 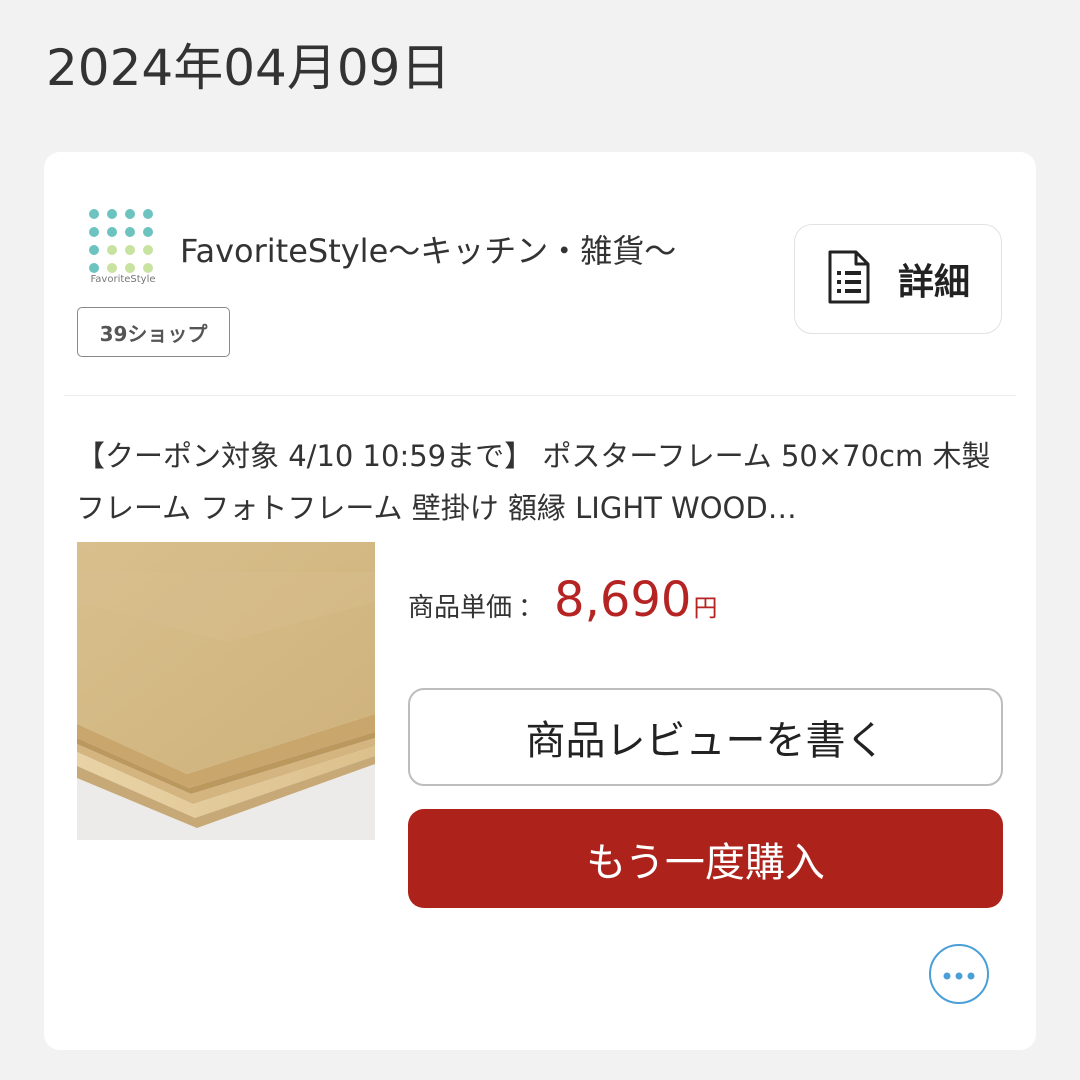 I want to click on shop-logo: FavoriteStyle, so click(x=123, y=247).